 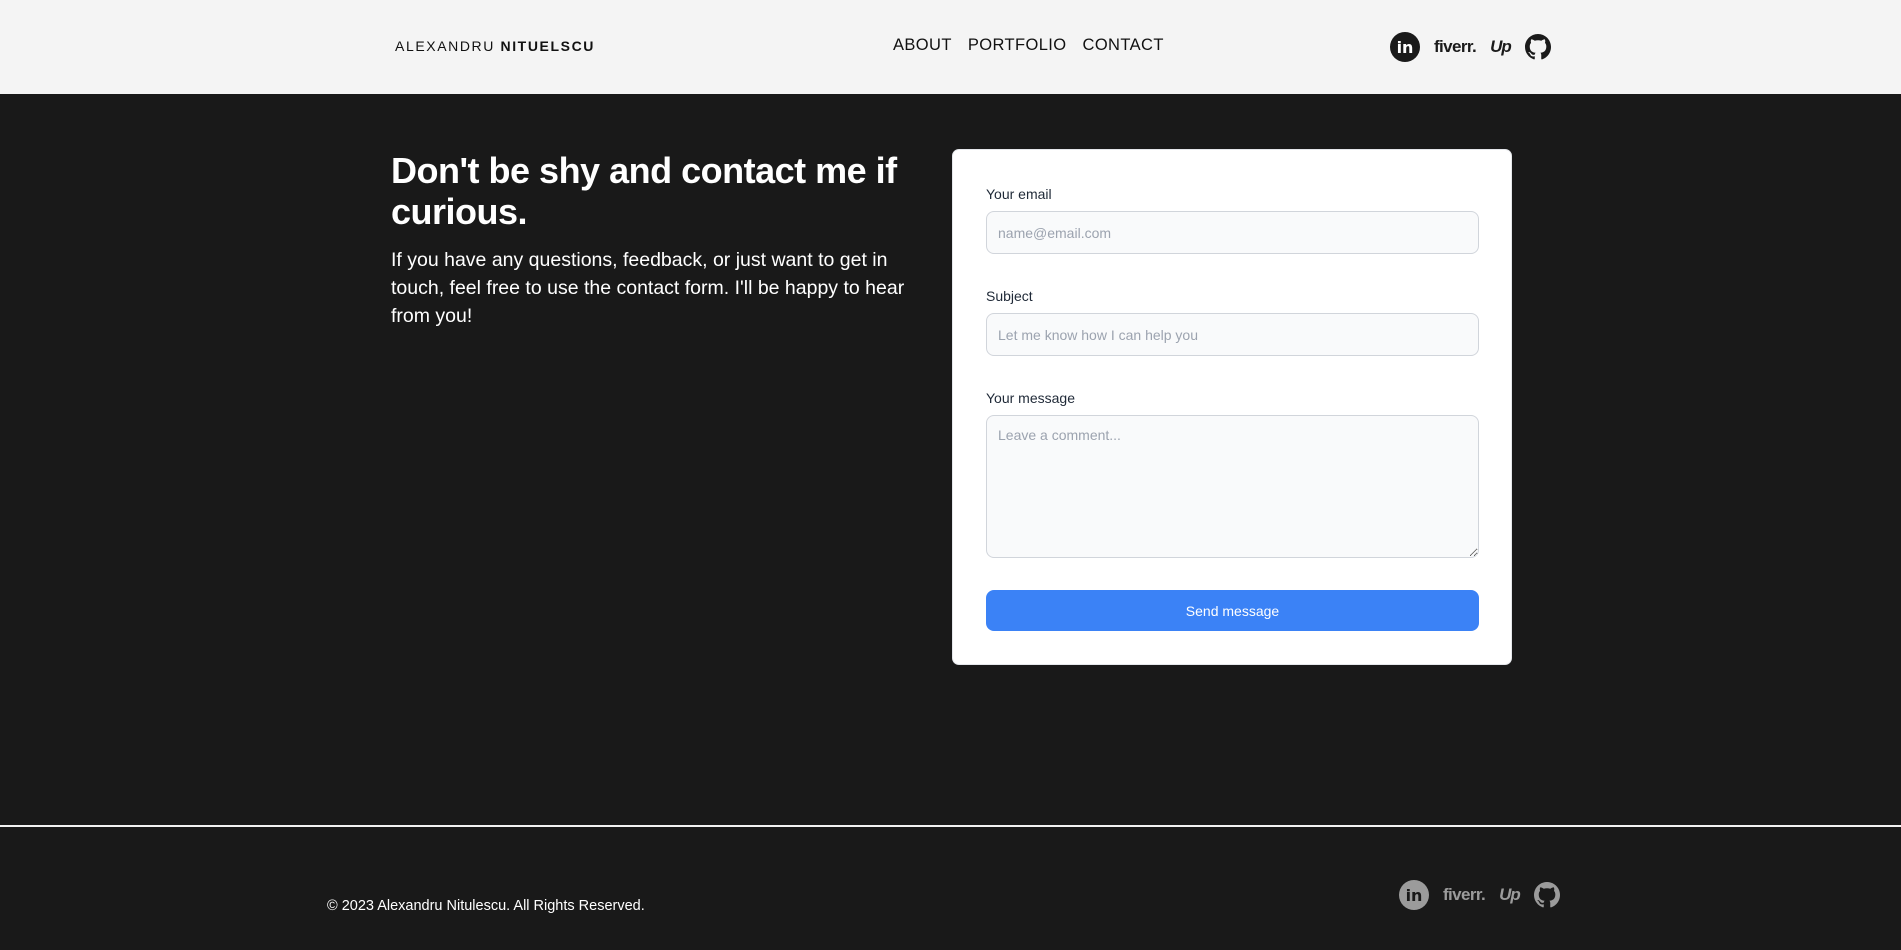 What do you see at coordinates (1030, 398) in the screenshot?
I see `message-label: Your message` at bounding box center [1030, 398].